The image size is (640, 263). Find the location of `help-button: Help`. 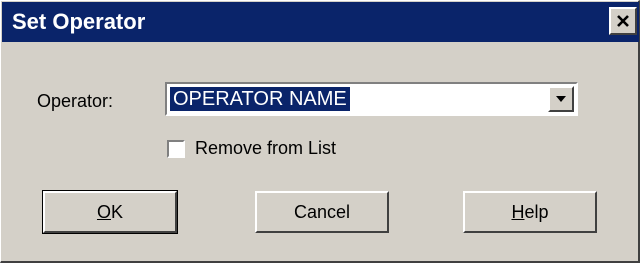

help-button: Help is located at coordinates (530, 212).